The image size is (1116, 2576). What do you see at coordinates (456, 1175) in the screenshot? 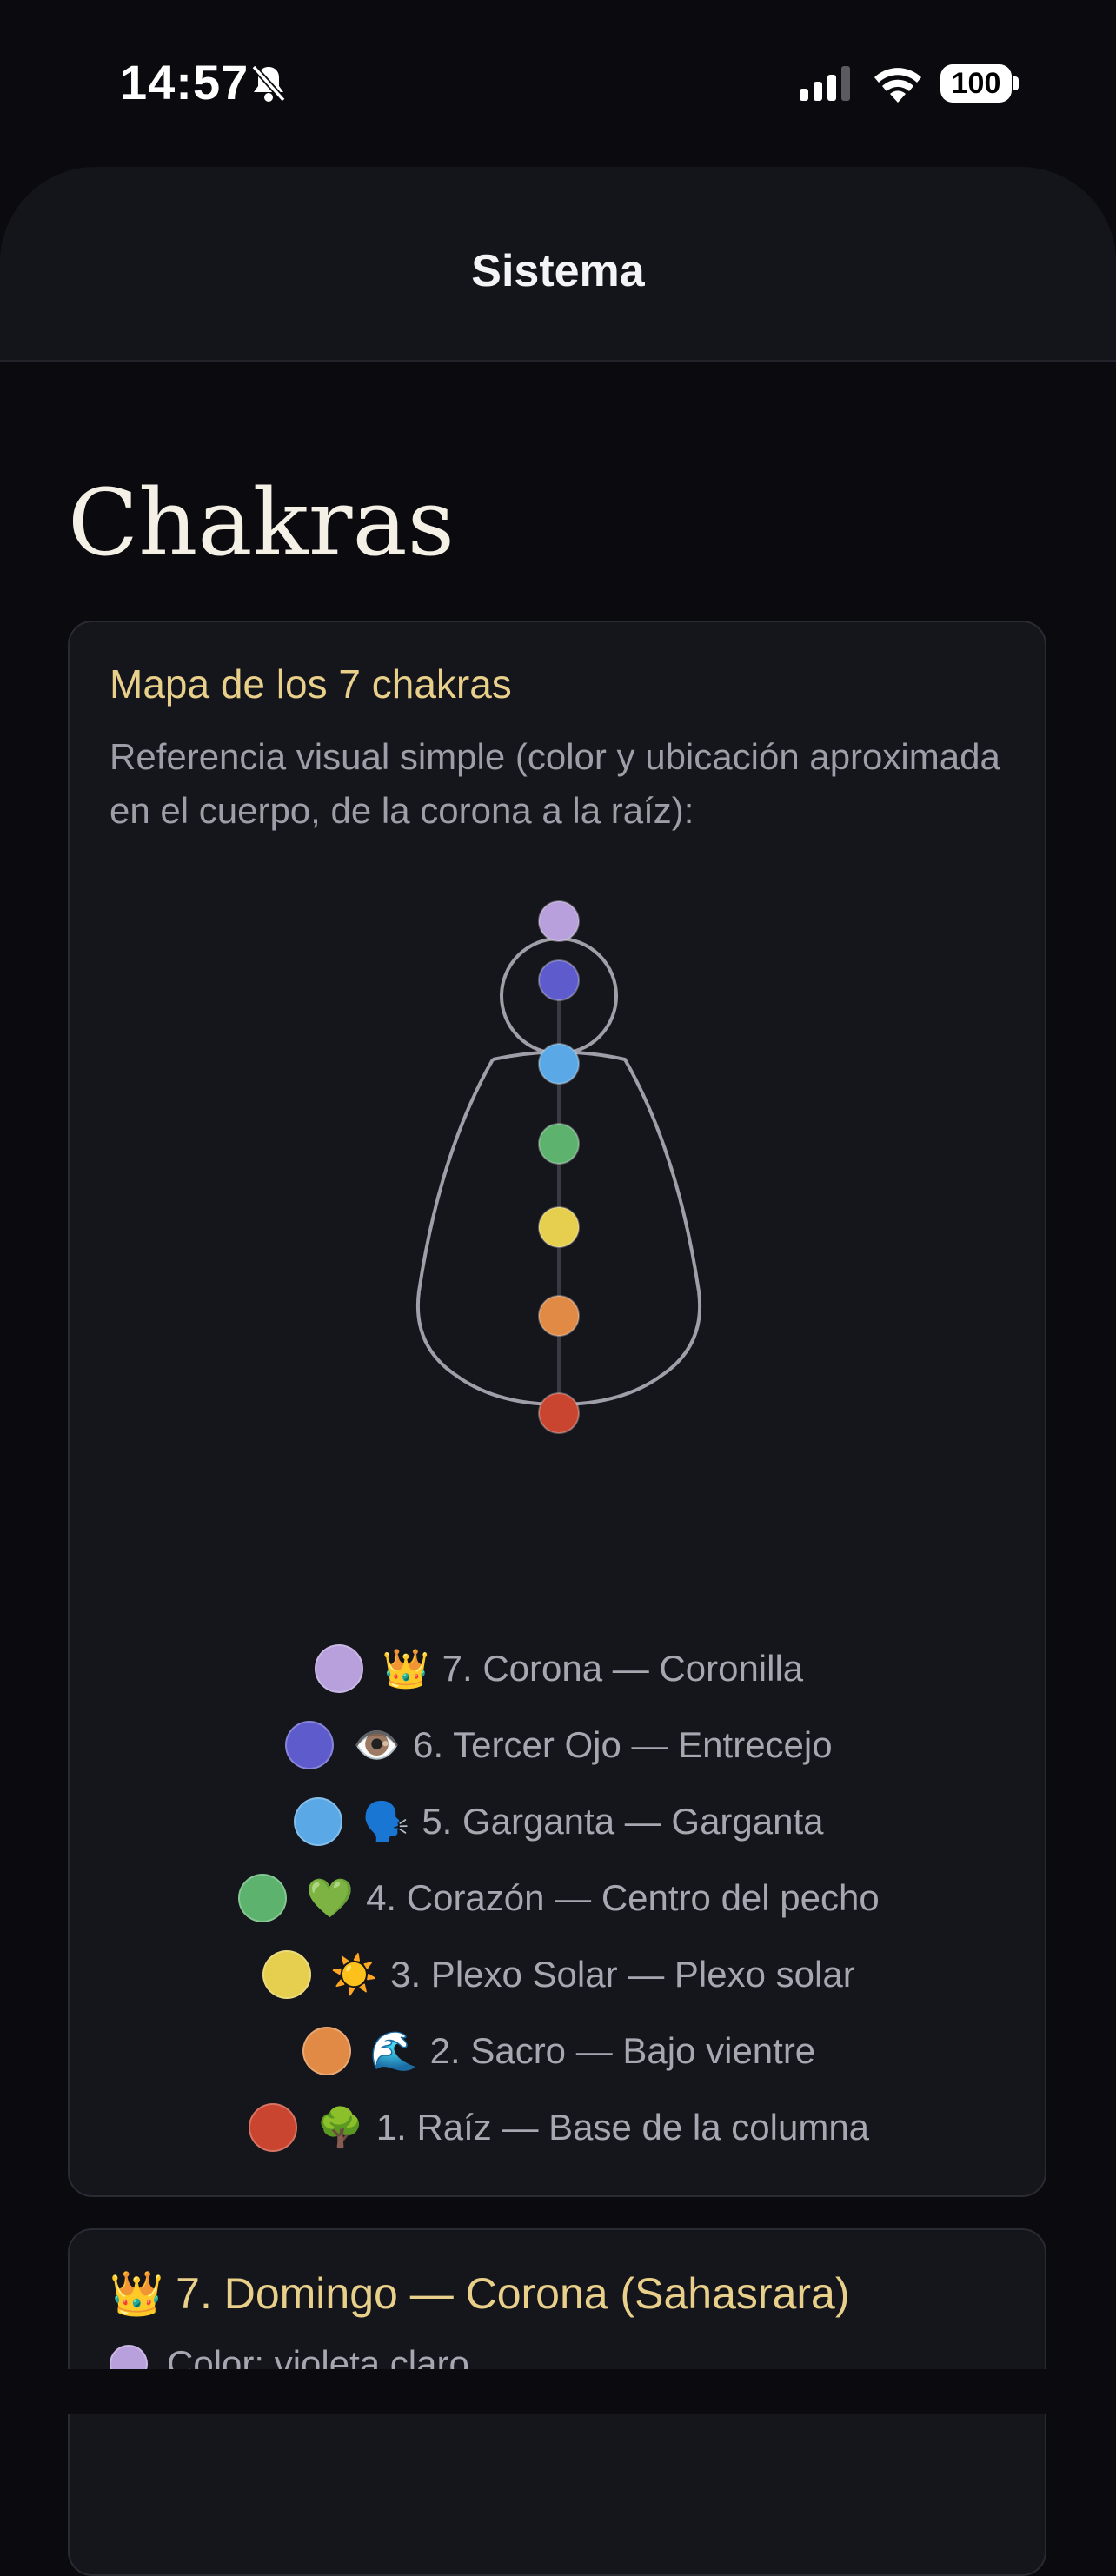
I see `body-outline-left` at bounding box center [456, 1175].